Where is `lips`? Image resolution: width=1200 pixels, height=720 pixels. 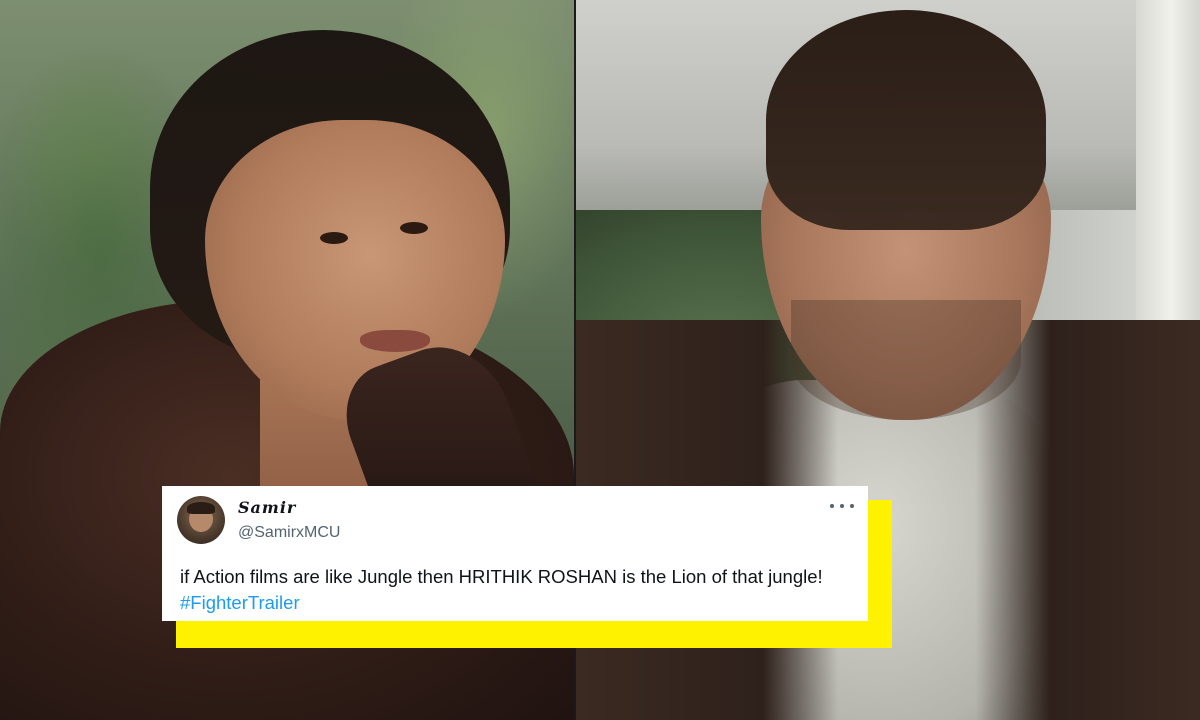 lips is located at coordinates (395, 341).